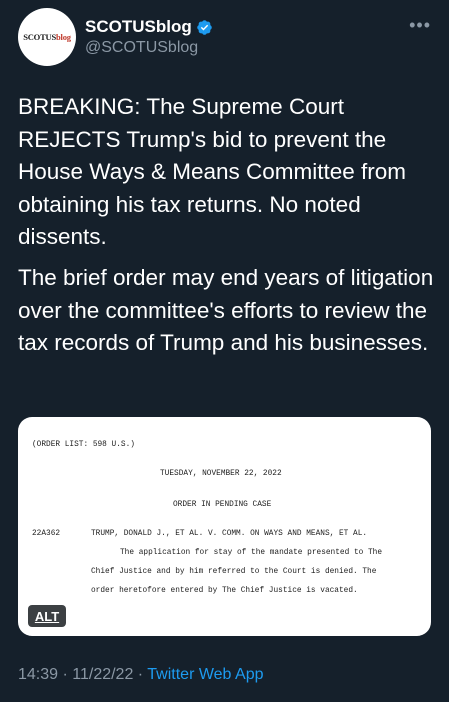 The image size is (449, 702). What do you see at coordinates (46, 534) in the screenshot?
I see `docket-number: 22A362` at bounding box center [46, 534].